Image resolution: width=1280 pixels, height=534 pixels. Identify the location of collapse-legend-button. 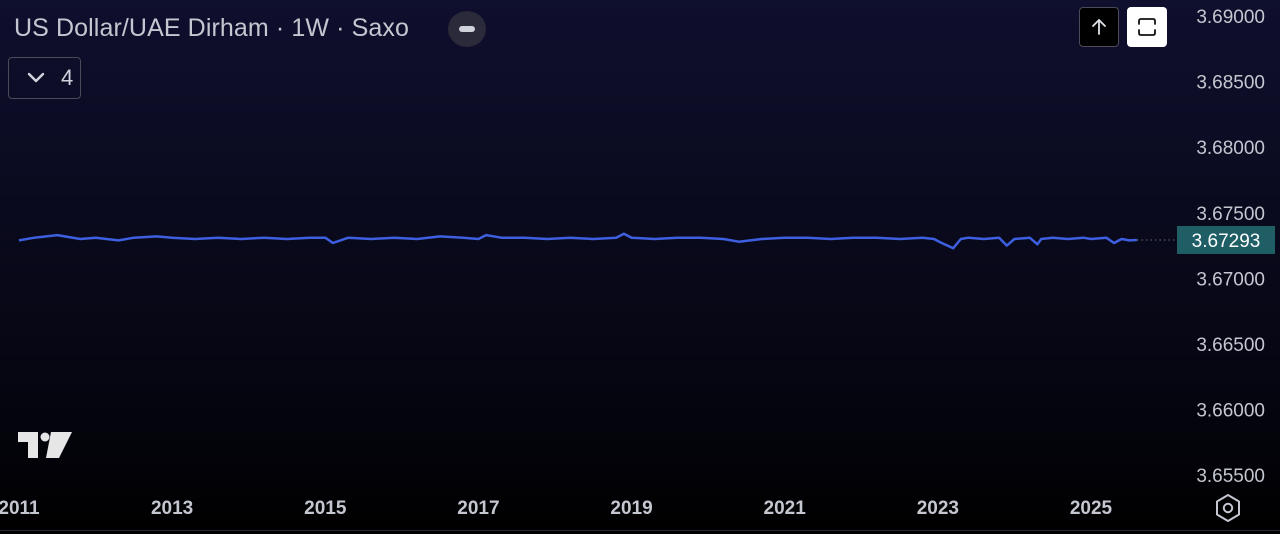
(467, 29).